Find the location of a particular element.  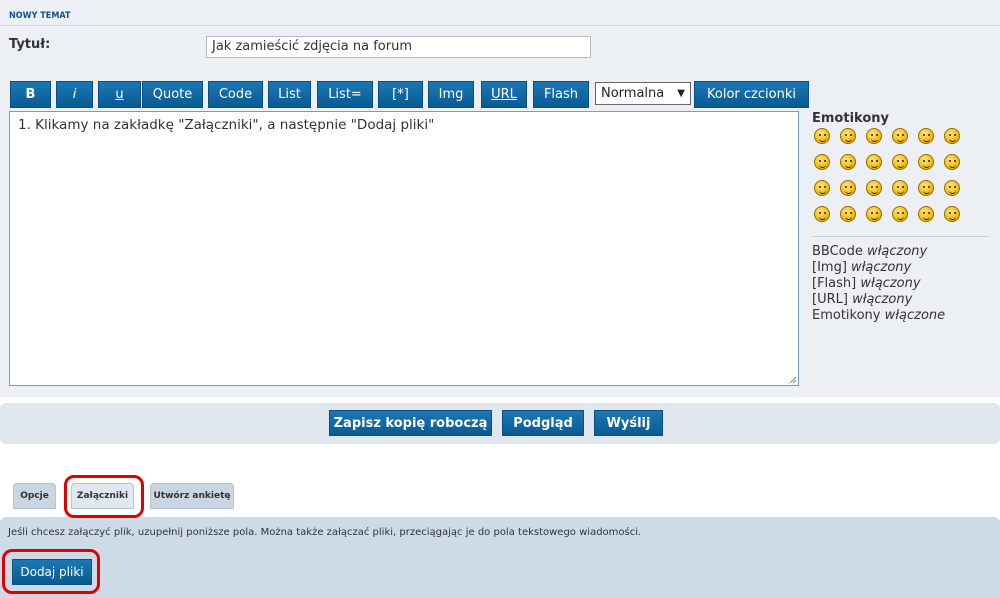

surprised-icon is located at coordinates (900, 136).